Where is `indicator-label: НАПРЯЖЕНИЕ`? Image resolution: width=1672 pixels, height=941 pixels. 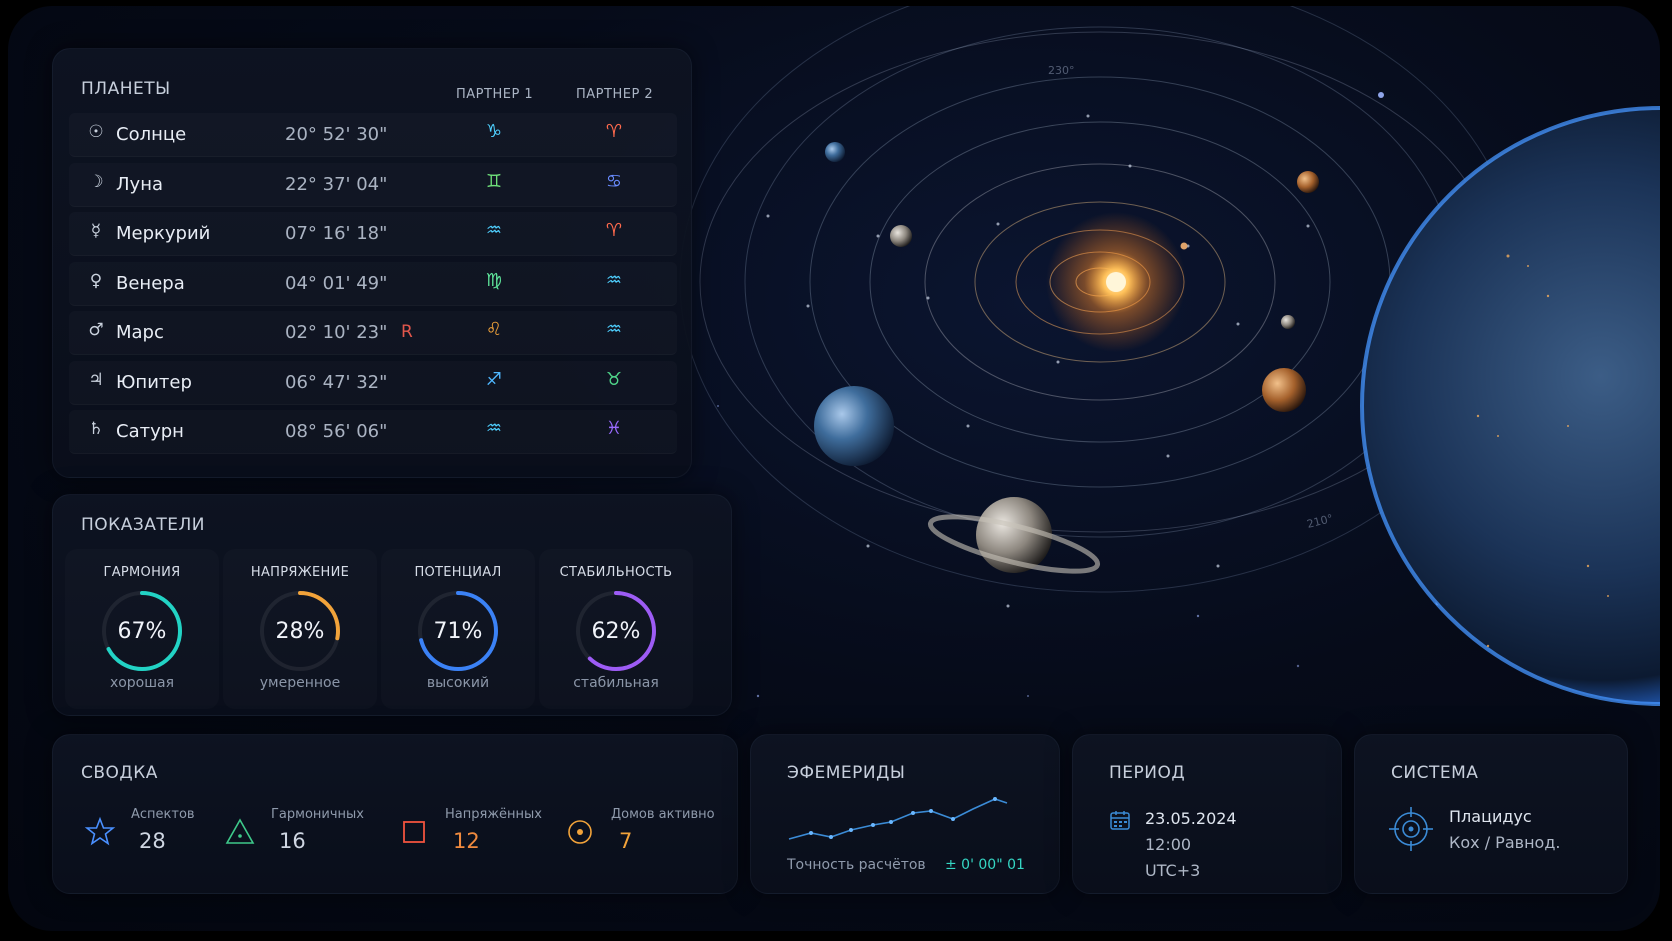 indicator-label: НАПРЯЖЕНИЕ is located at coordinates (300, 572).